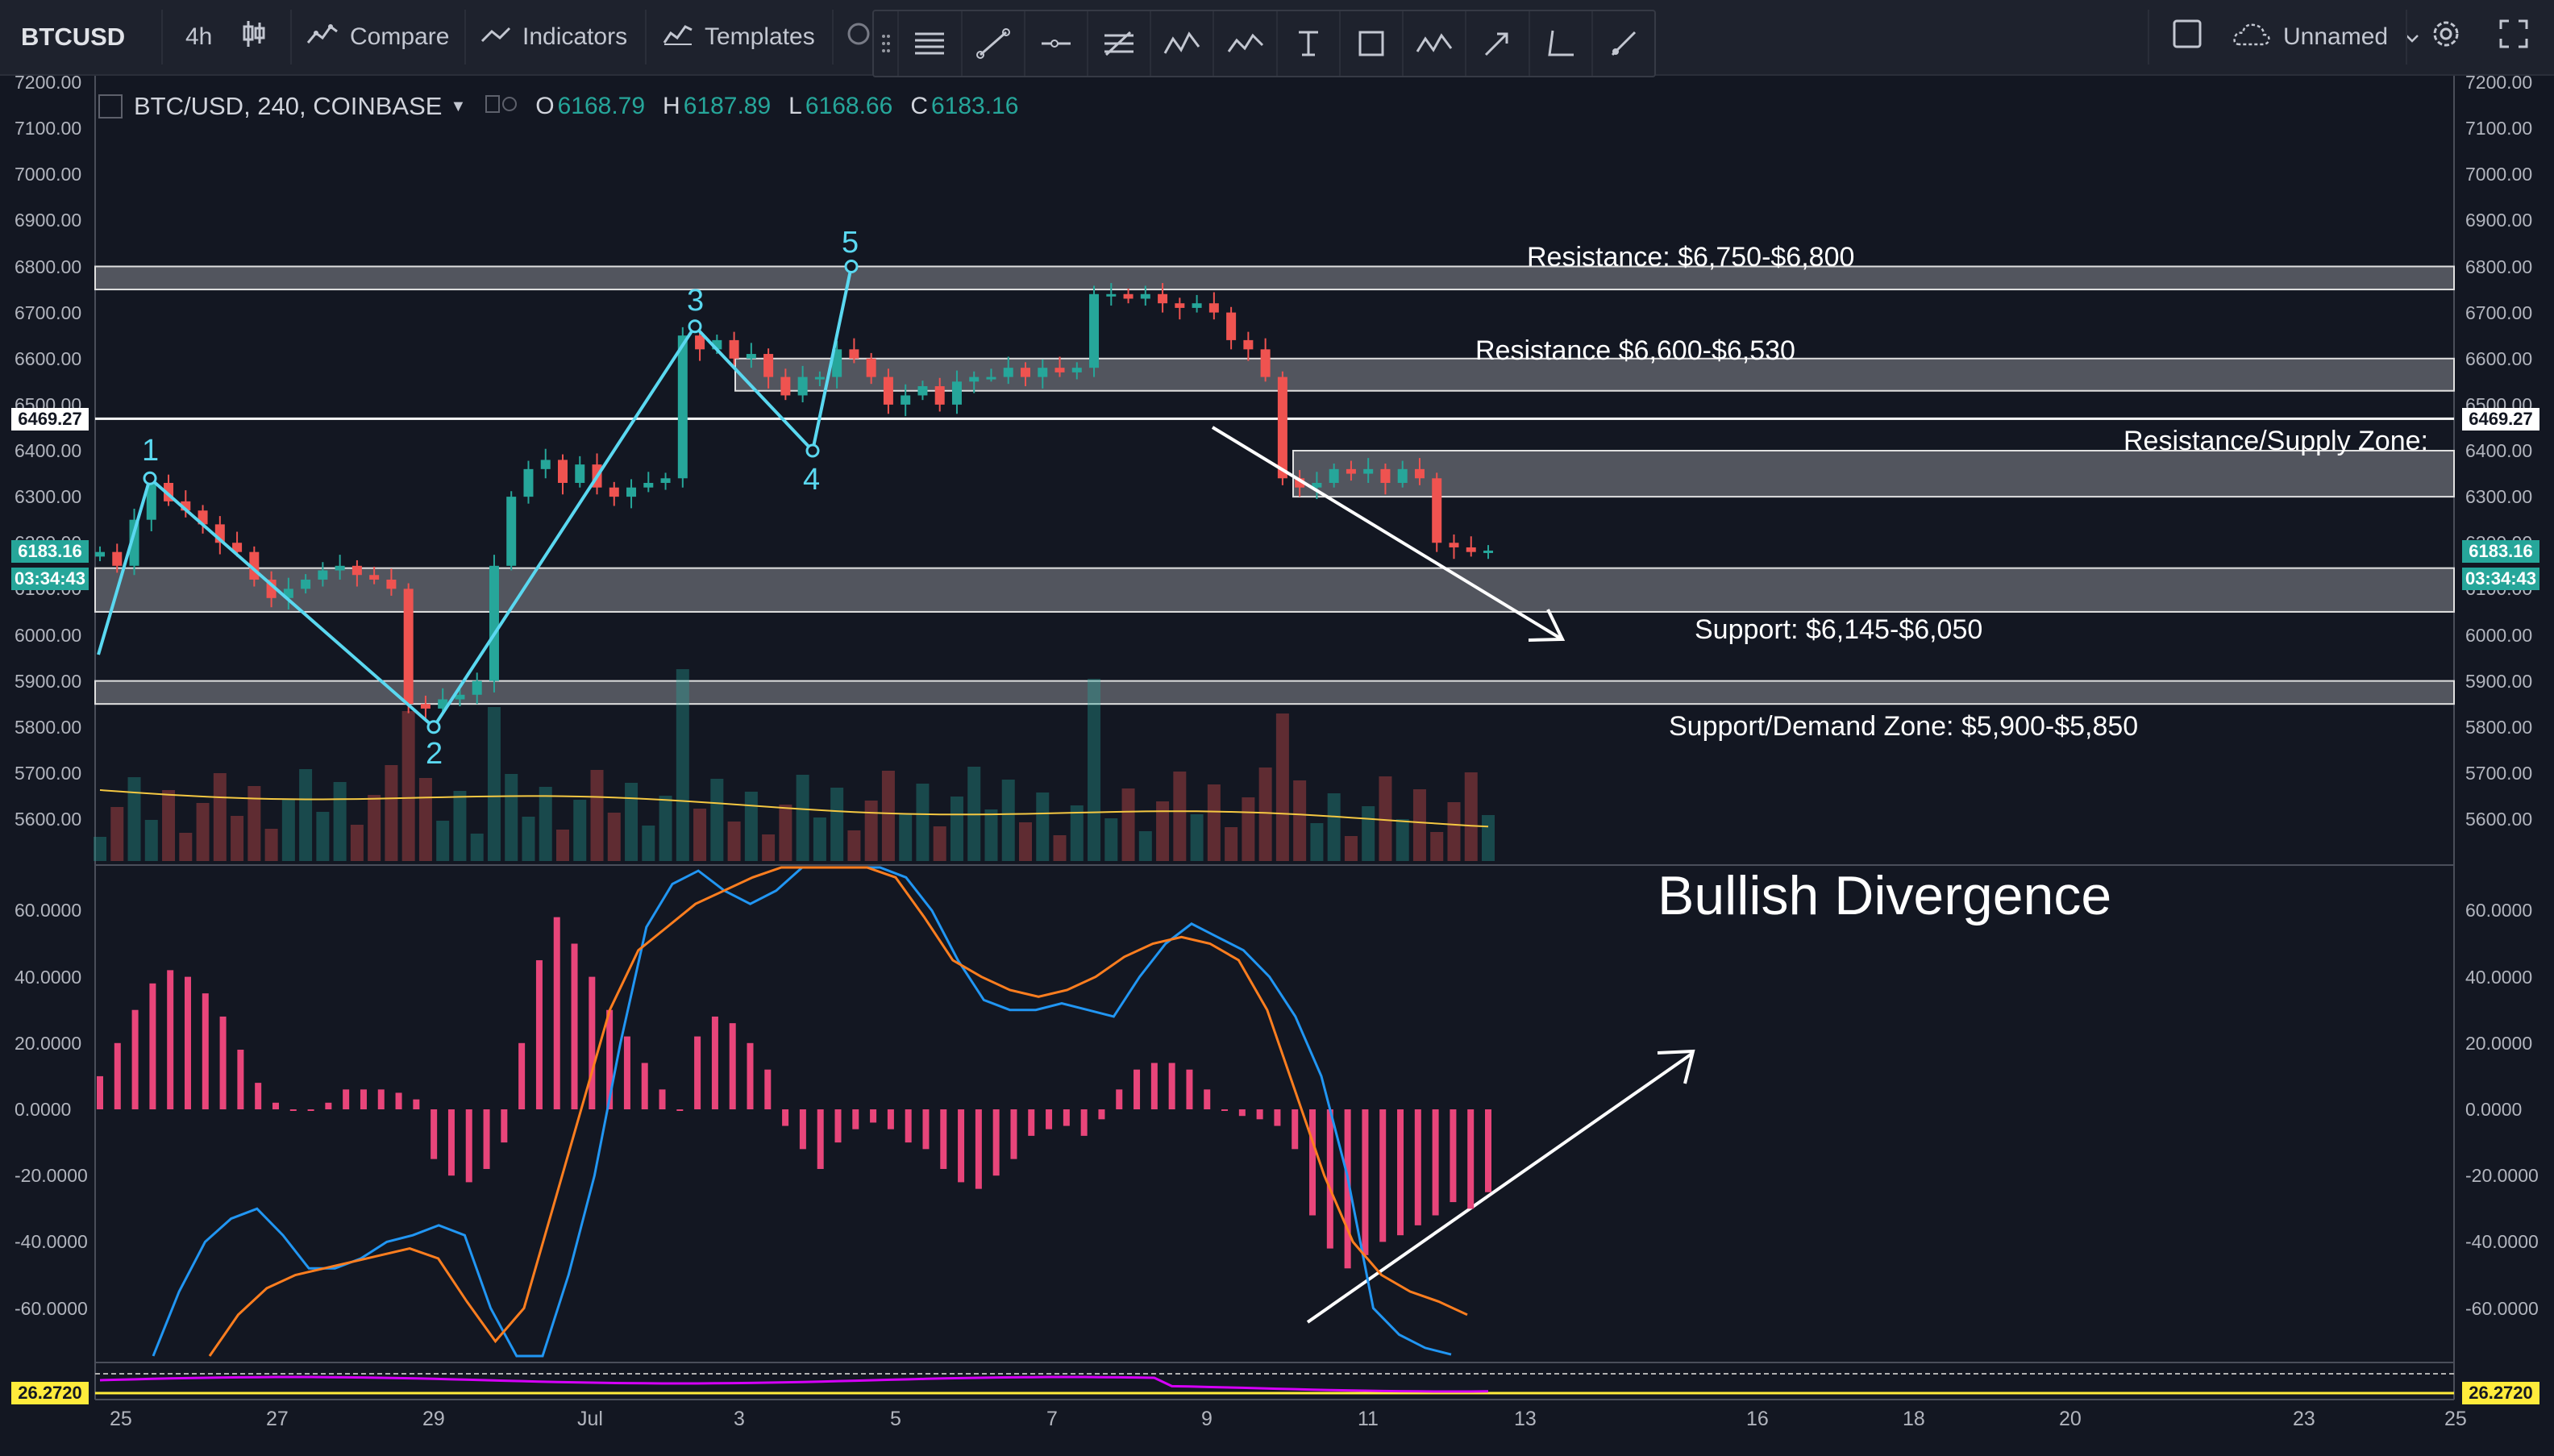 Image resolution: width=2554 pixels, height=1456 pixels. What do you see at coordinates (1839, 630) in the screenshot?
I see `support-label: Support: $6,145-$6,050` at bounding box center [1839, 630].